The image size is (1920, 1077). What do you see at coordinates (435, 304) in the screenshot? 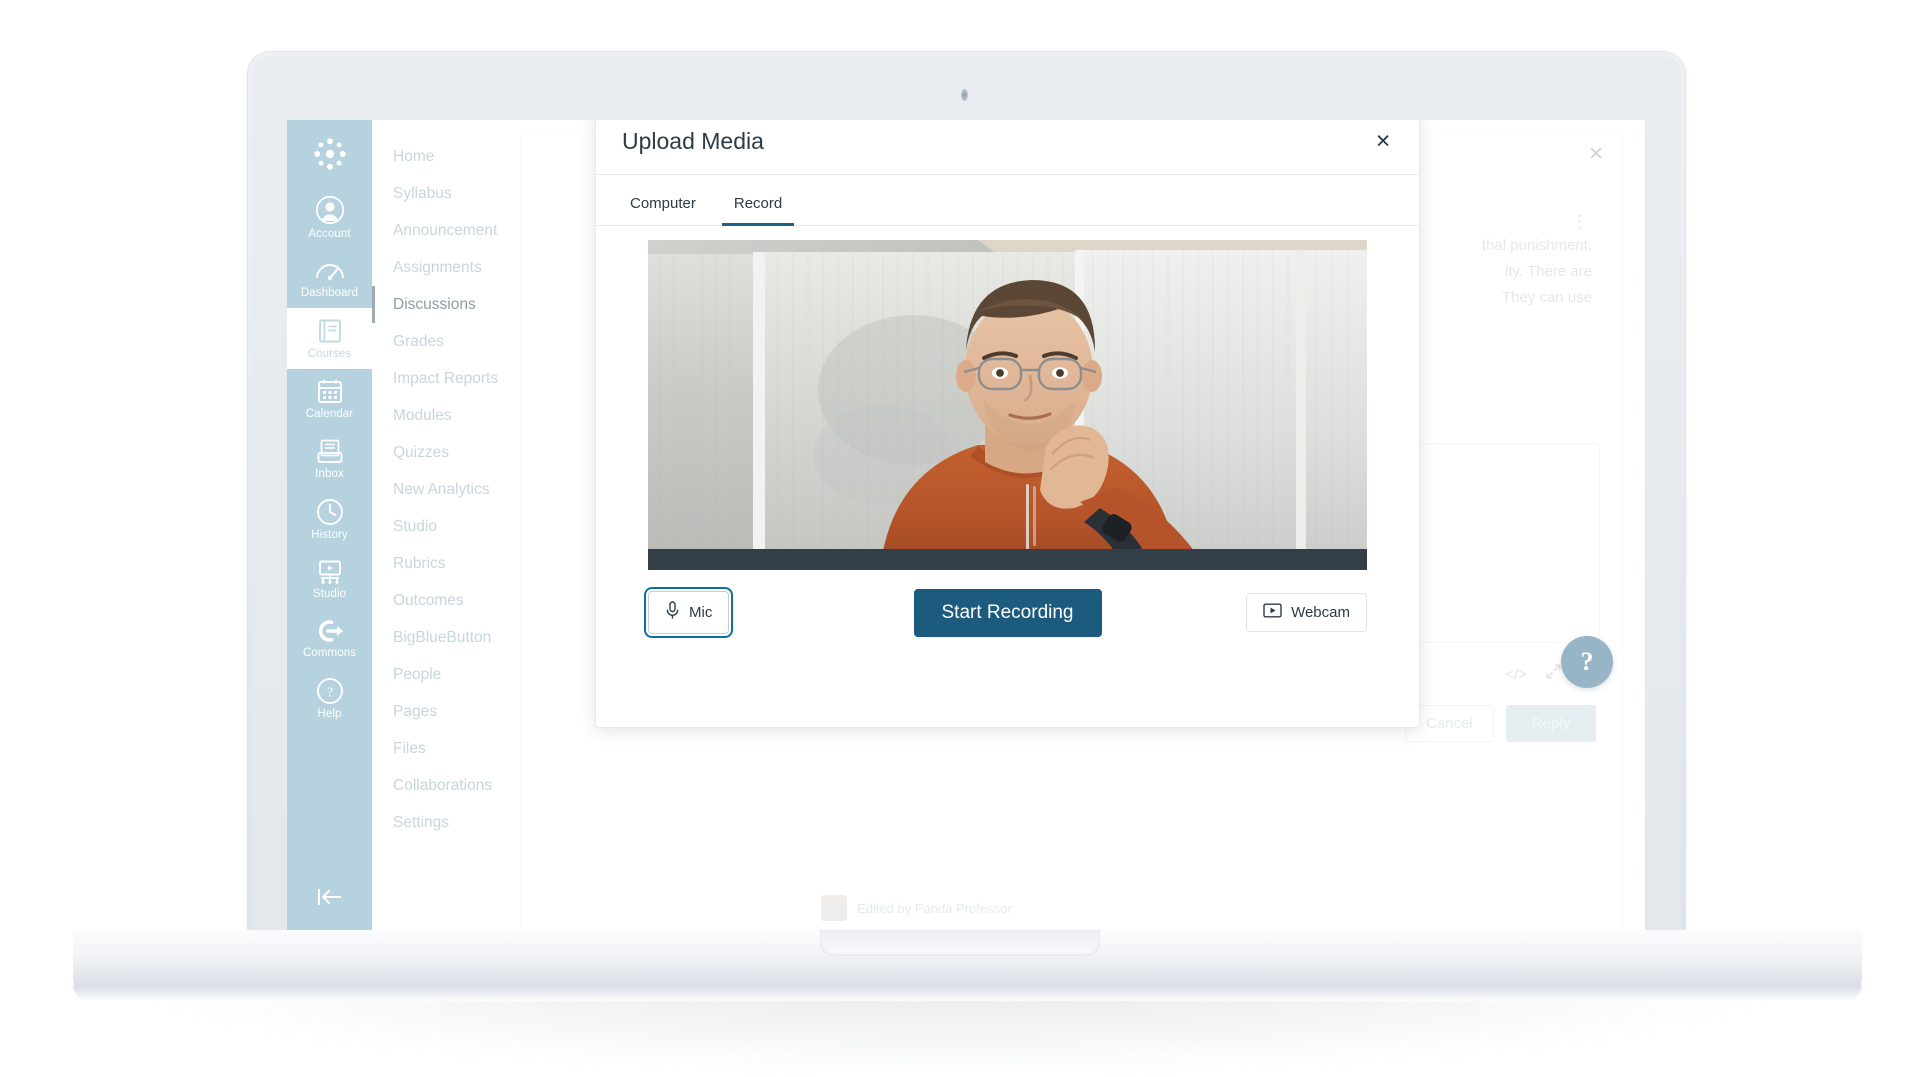
I see `course-nav-item-discussions: Discussions` at bounding box center [435, 304].